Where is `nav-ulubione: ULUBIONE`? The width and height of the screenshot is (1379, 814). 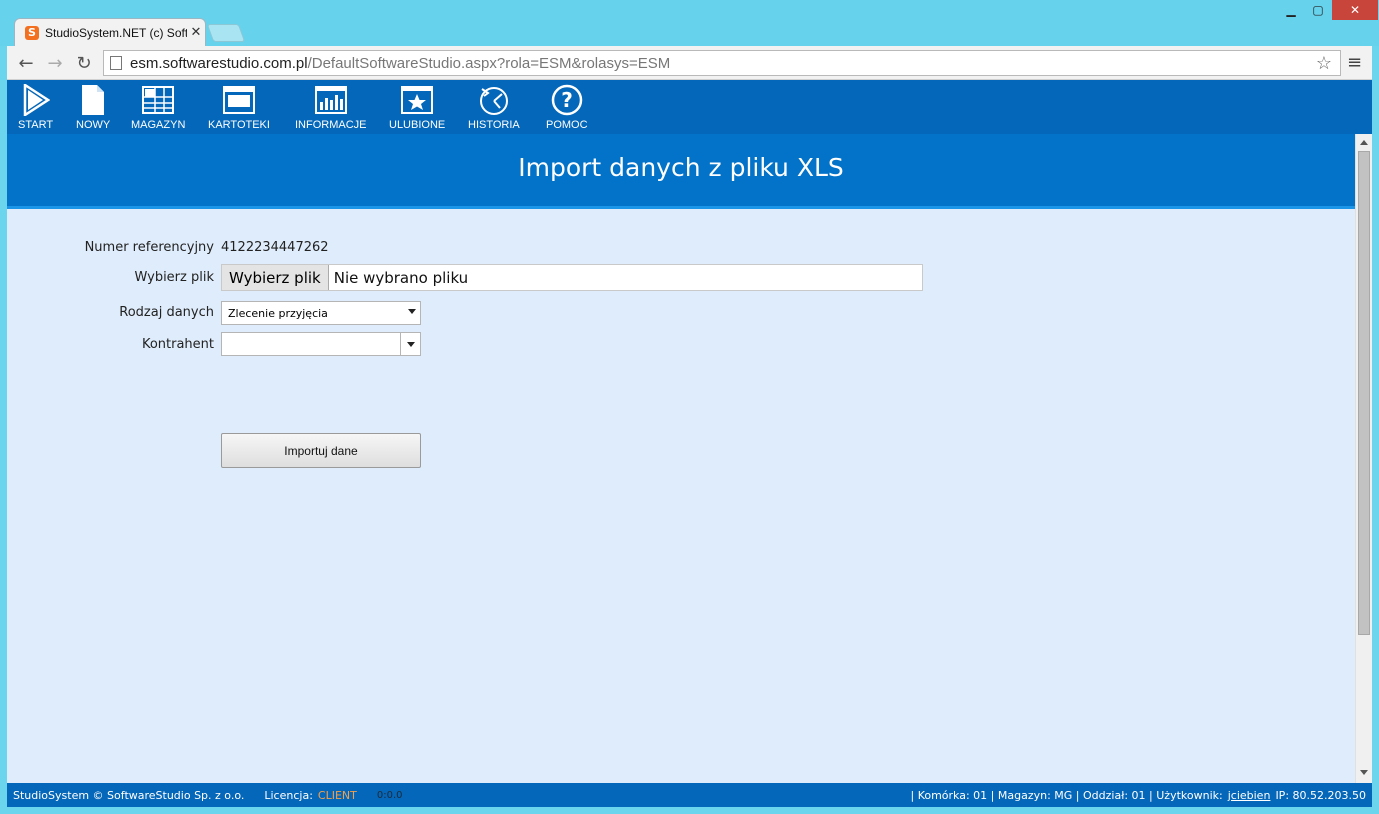
nav-ulubione: ULUBIONE is located at coordinates (417, 107).